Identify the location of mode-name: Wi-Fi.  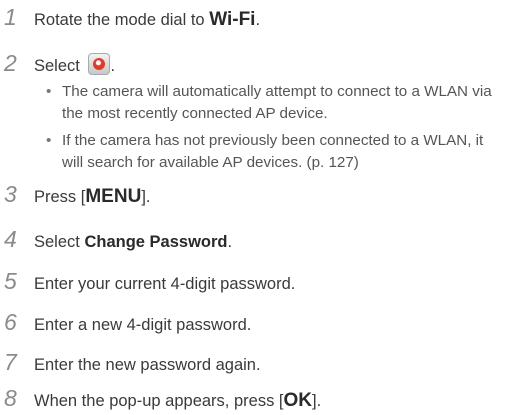
(232, 19).